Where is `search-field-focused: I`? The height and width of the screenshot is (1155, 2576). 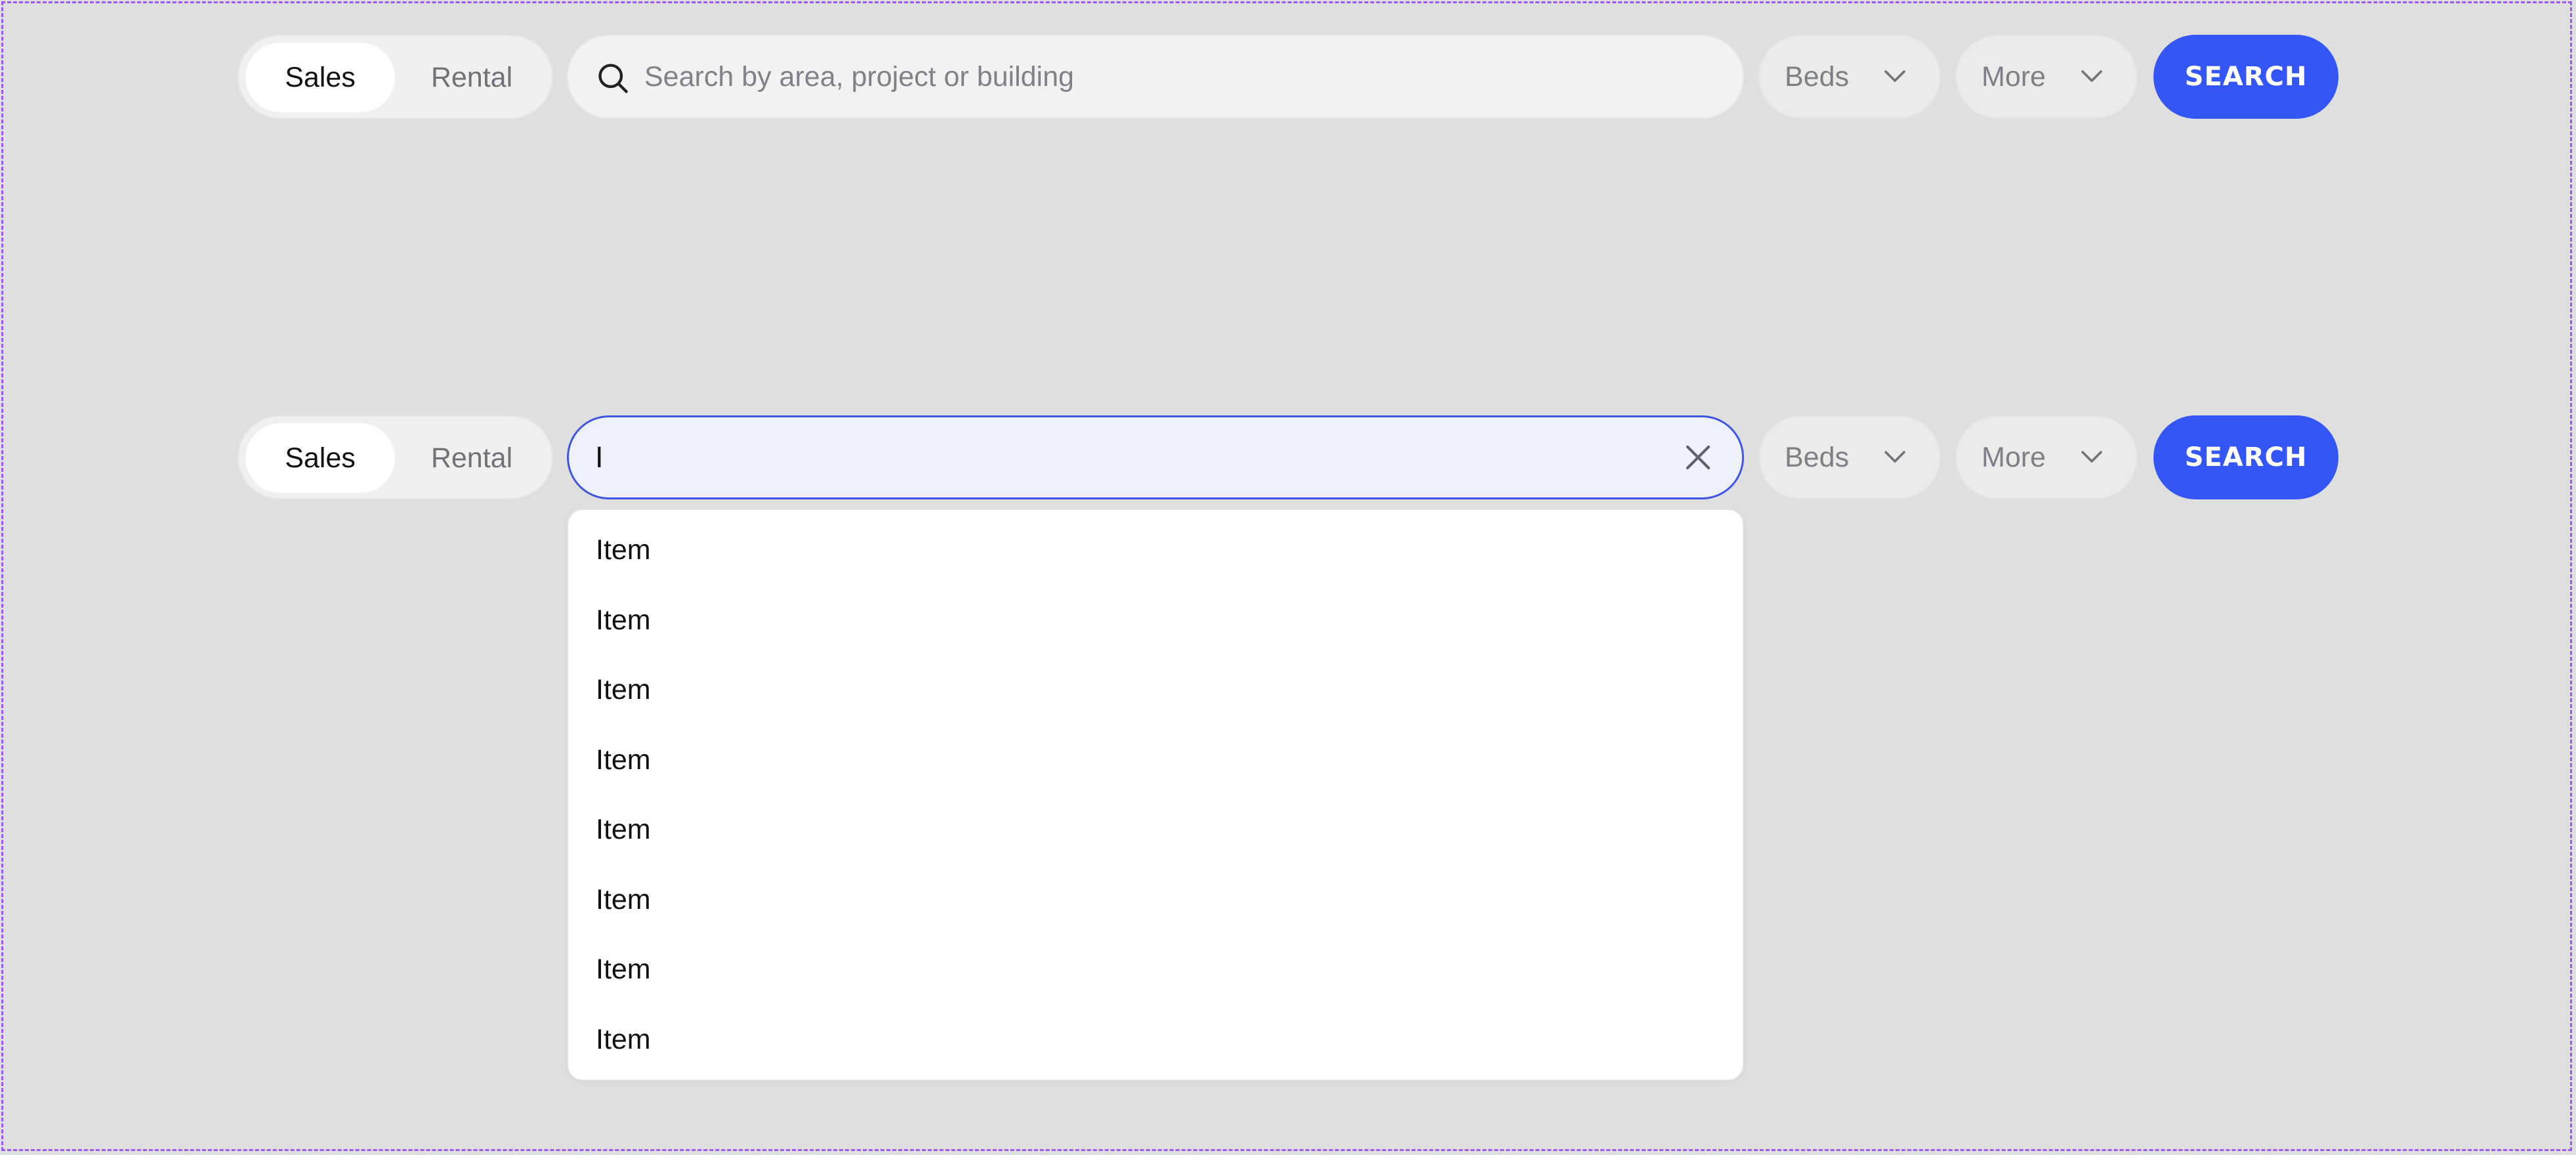 search-field-focused: I is located at coordinates (1156, 457).